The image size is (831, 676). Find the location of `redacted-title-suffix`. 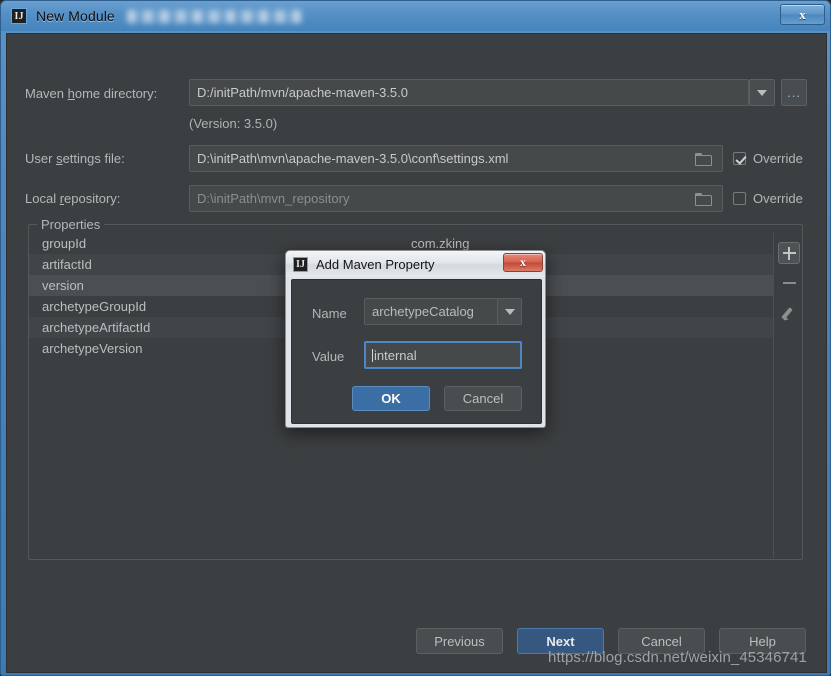

redacted-title-suffix is located at coordinates (214, 16).